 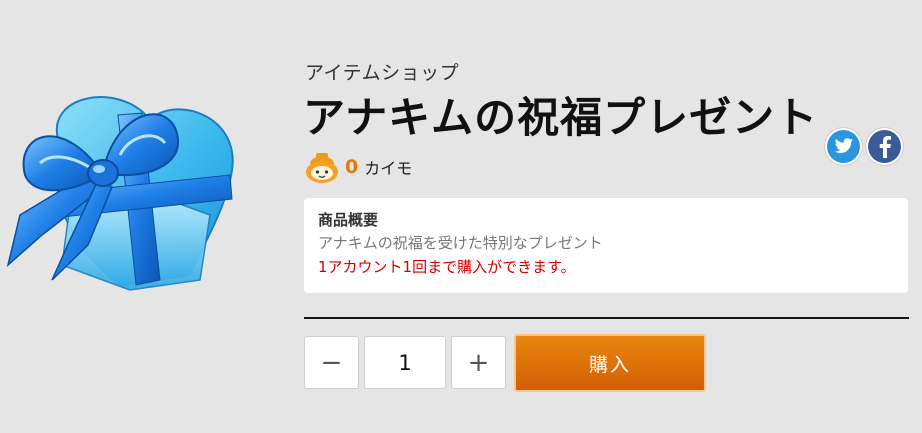 I want to click on product-gift-image, so click(x=120, y=193).